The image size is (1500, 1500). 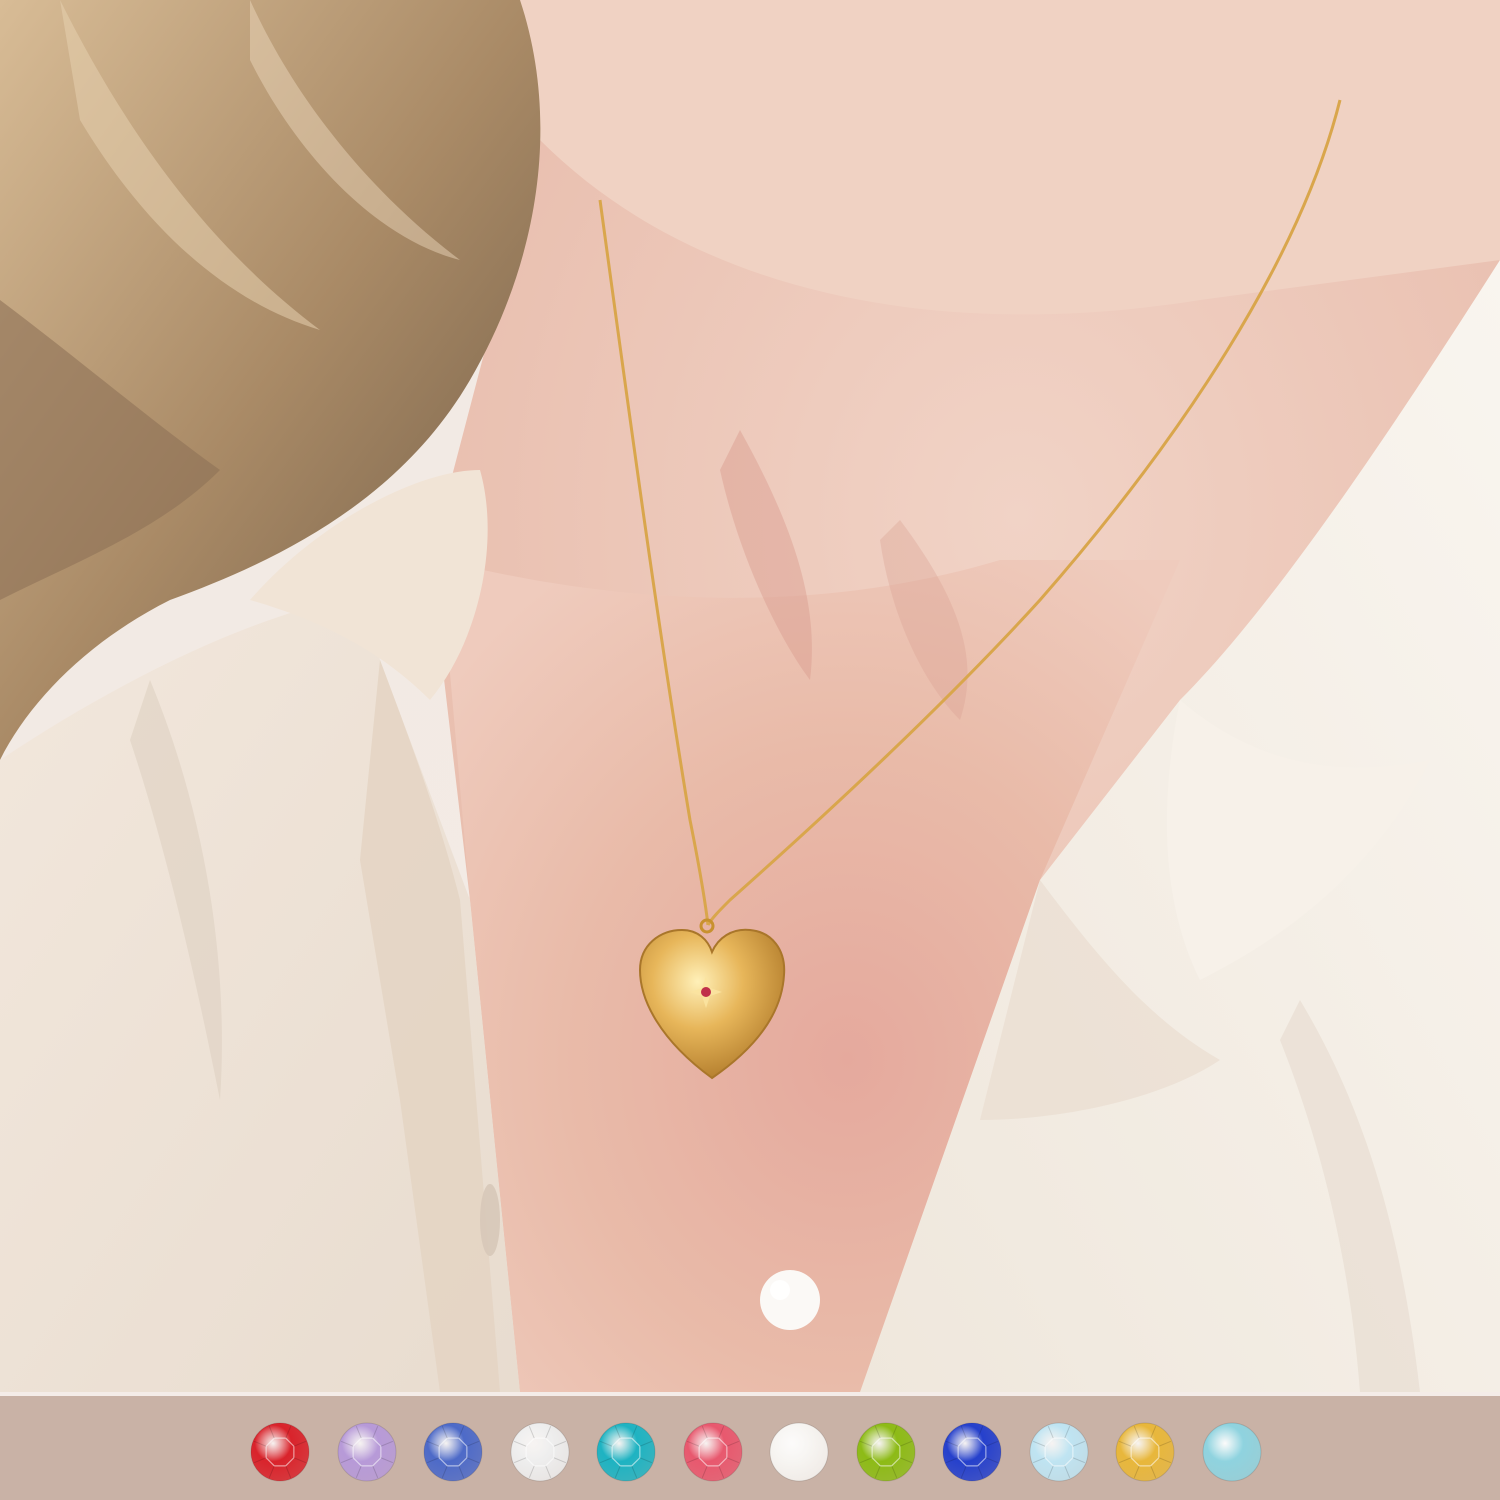 I want to click on swatch-ruby-red, so click(x=280, y=1452).